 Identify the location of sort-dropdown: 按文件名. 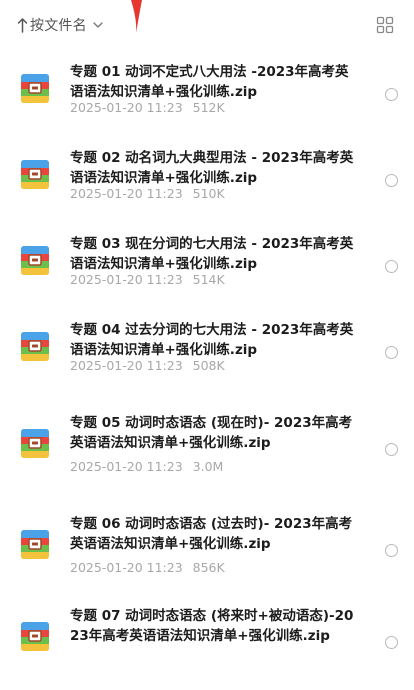
(60, 25).